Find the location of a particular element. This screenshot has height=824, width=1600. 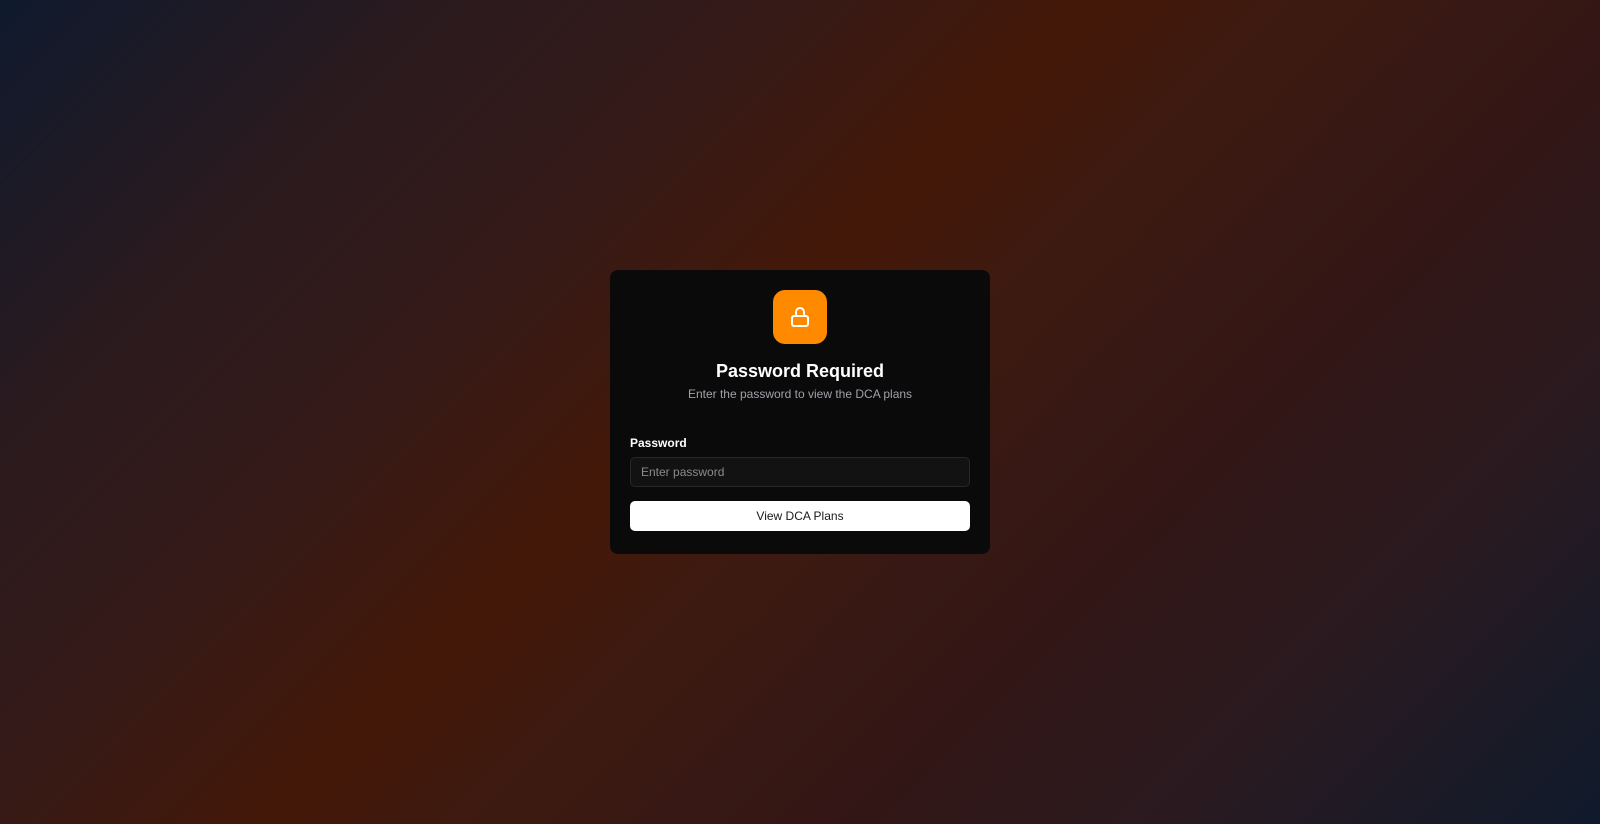

lock-icon is located at coordinates (800, 317).